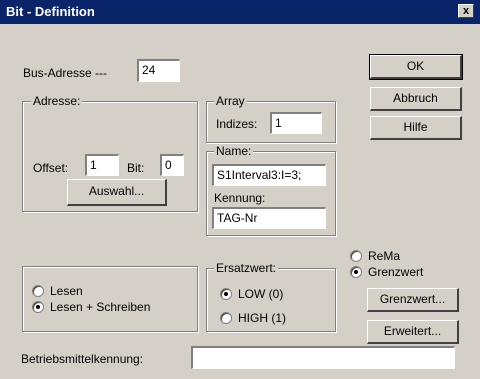 Image resolution: width=480 pixels, height=379 pixels. What do you see at coordinates (416, 67) in the screenshot?
I see `ok-button: OK` at bounding box center [416, 67].